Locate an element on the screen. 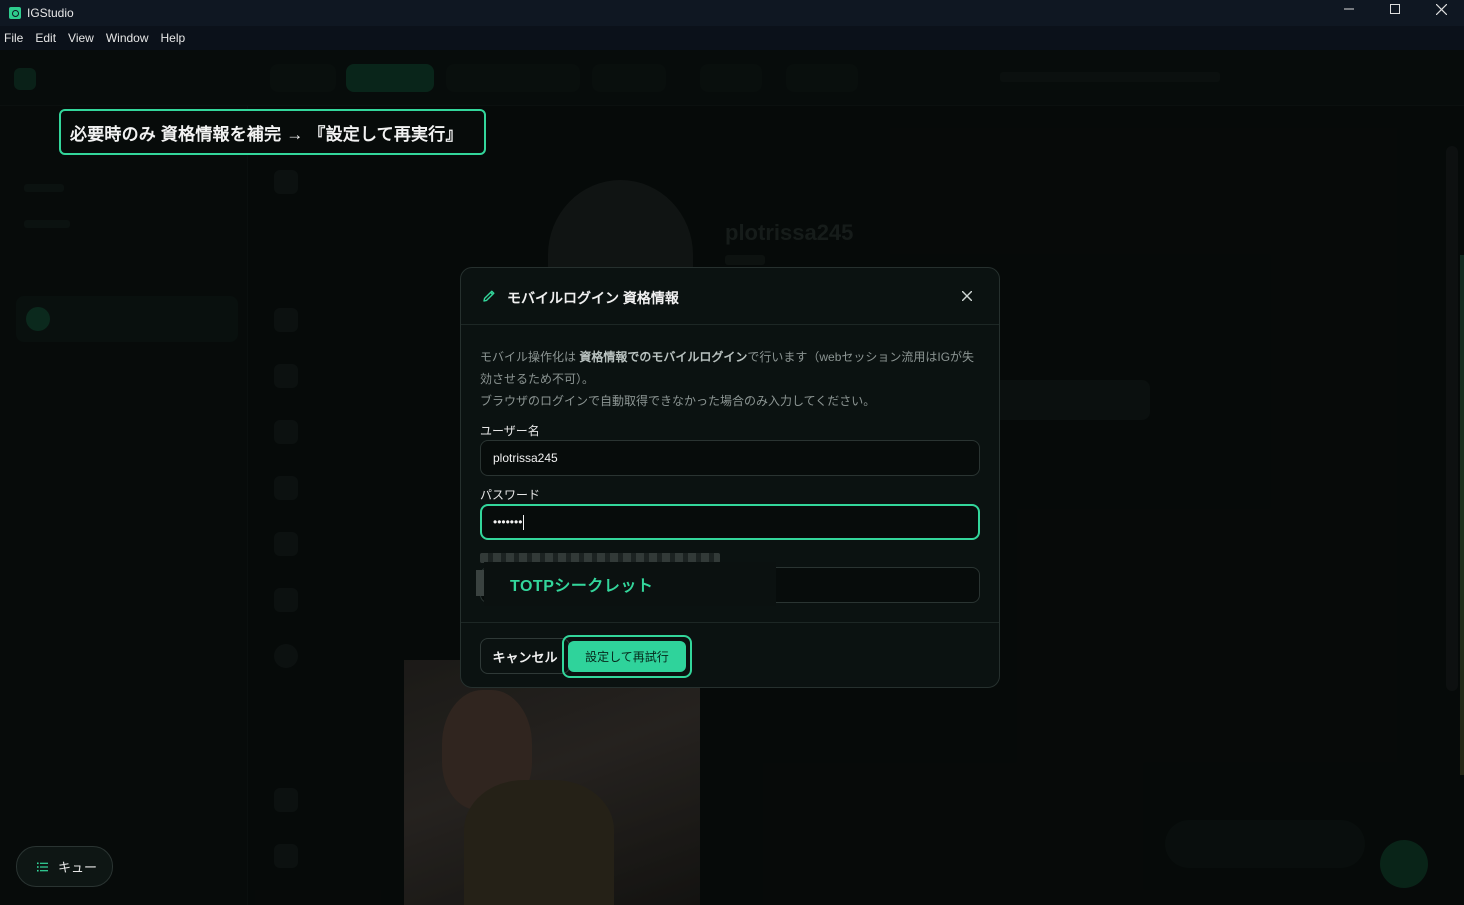 The width and height of the screenshot is (1464, 905). queue-button: キュー is located at coordinates (64, 866).